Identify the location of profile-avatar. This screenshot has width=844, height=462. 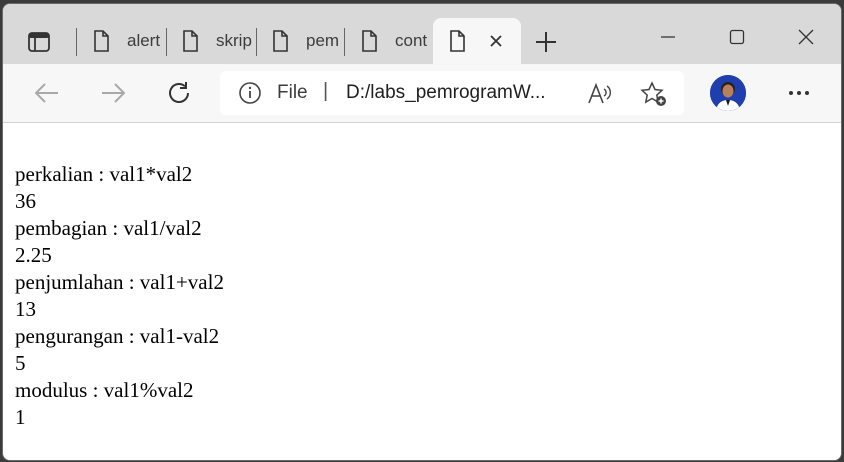
(728, 93).